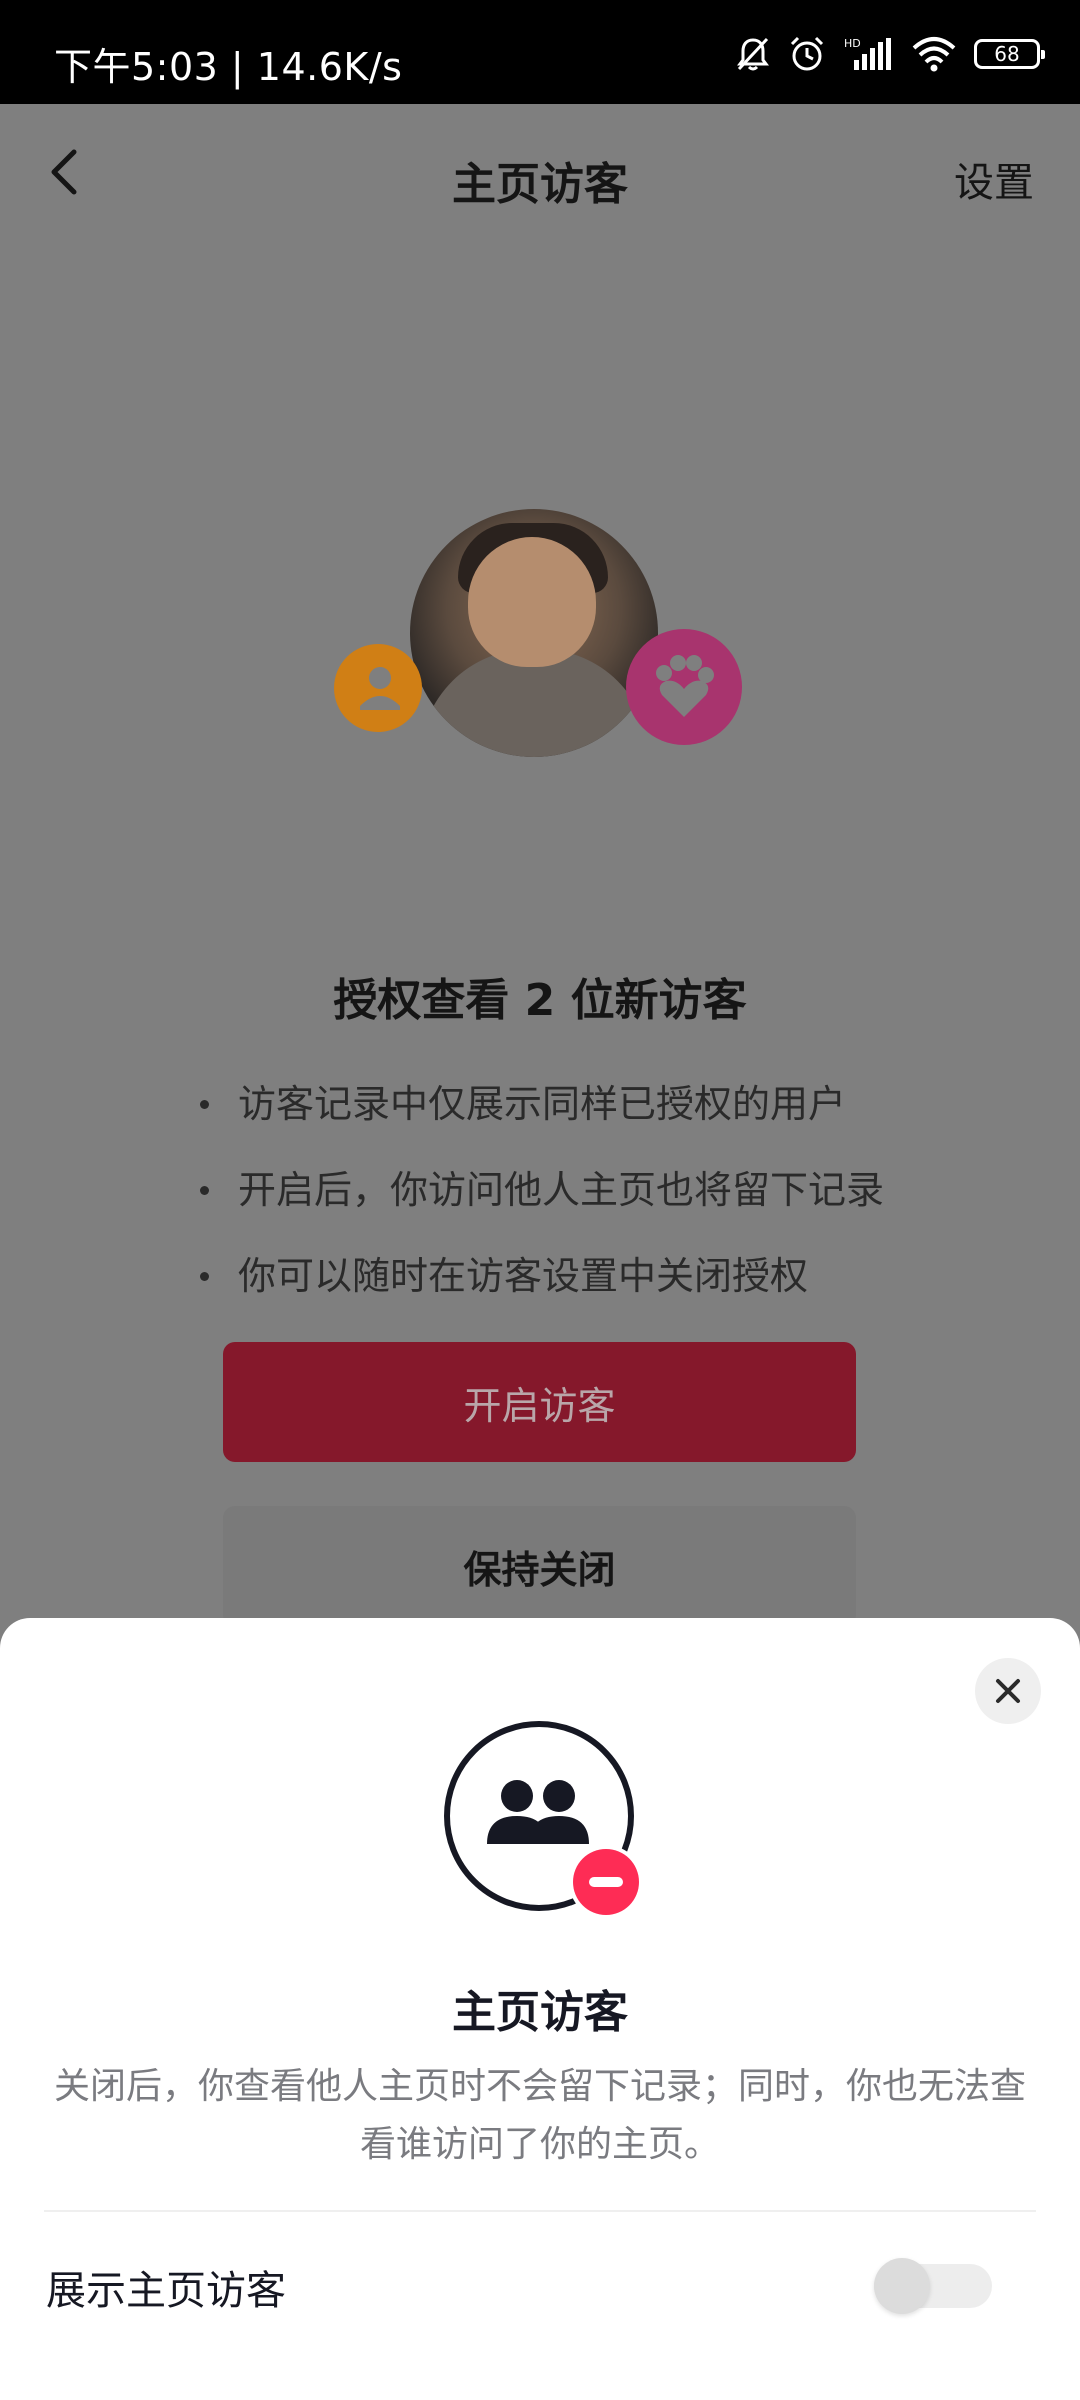  Describe the element at coordinates (994, 179) in the screenshot. I see `settings-link: 设置` at that location.